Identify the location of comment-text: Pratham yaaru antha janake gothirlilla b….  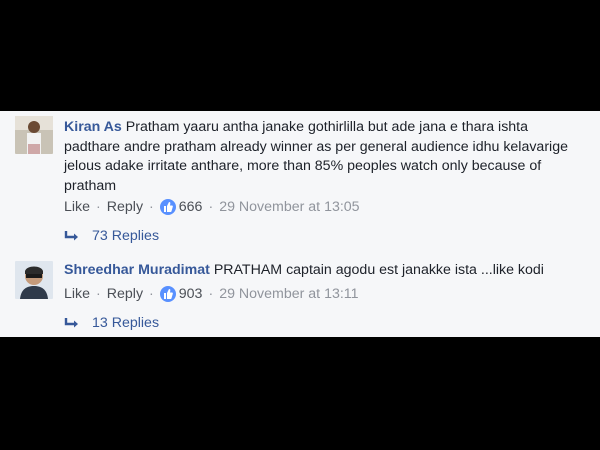
(316, 156).